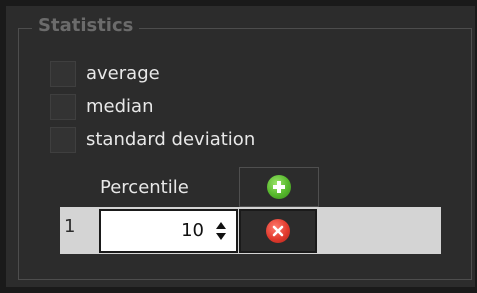 The width and height of the screenshot is (477, 293). Describe the element at coordinates (221, 225) in the screenshot. I see `spin-up-icon` at that location.